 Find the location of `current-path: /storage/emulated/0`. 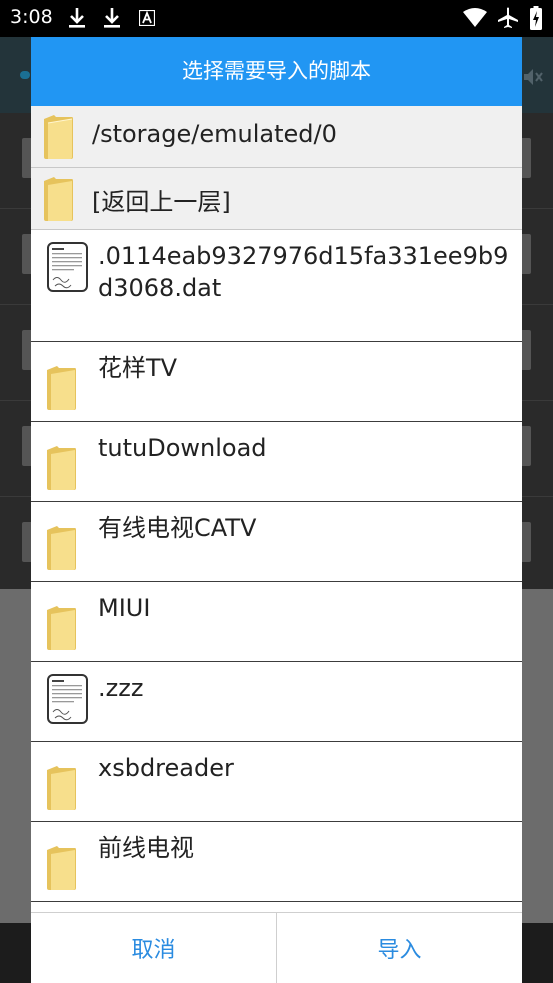

current-path: /storage/emulated/0 is located at coordinates (214, 134).